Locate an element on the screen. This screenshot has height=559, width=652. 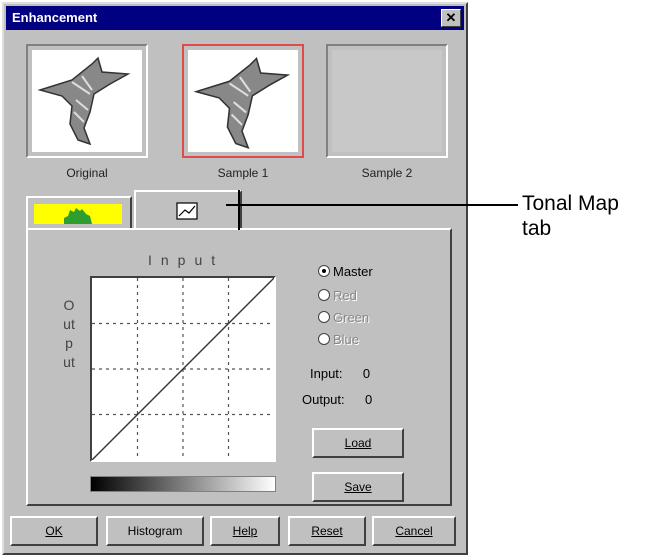
save-button: Save is located at coordinates (358, 487).